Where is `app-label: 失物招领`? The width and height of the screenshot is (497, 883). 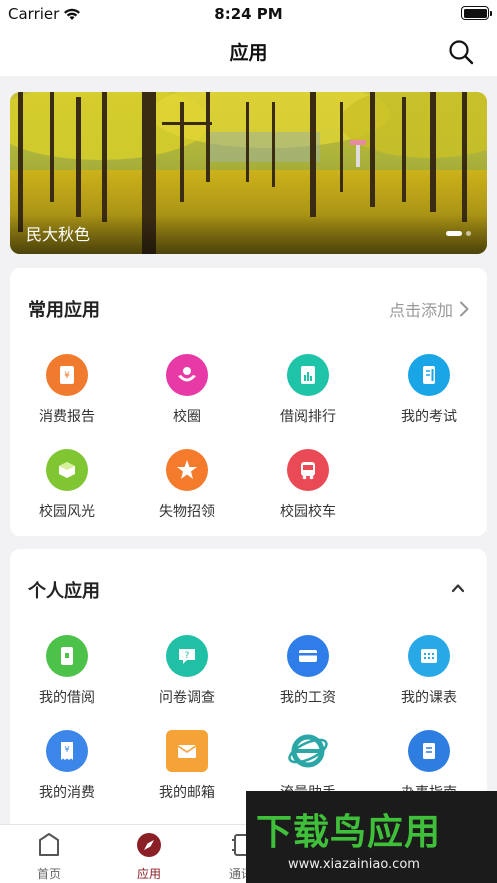 app-label: 失物招领 is located at coordinates (187, 512).